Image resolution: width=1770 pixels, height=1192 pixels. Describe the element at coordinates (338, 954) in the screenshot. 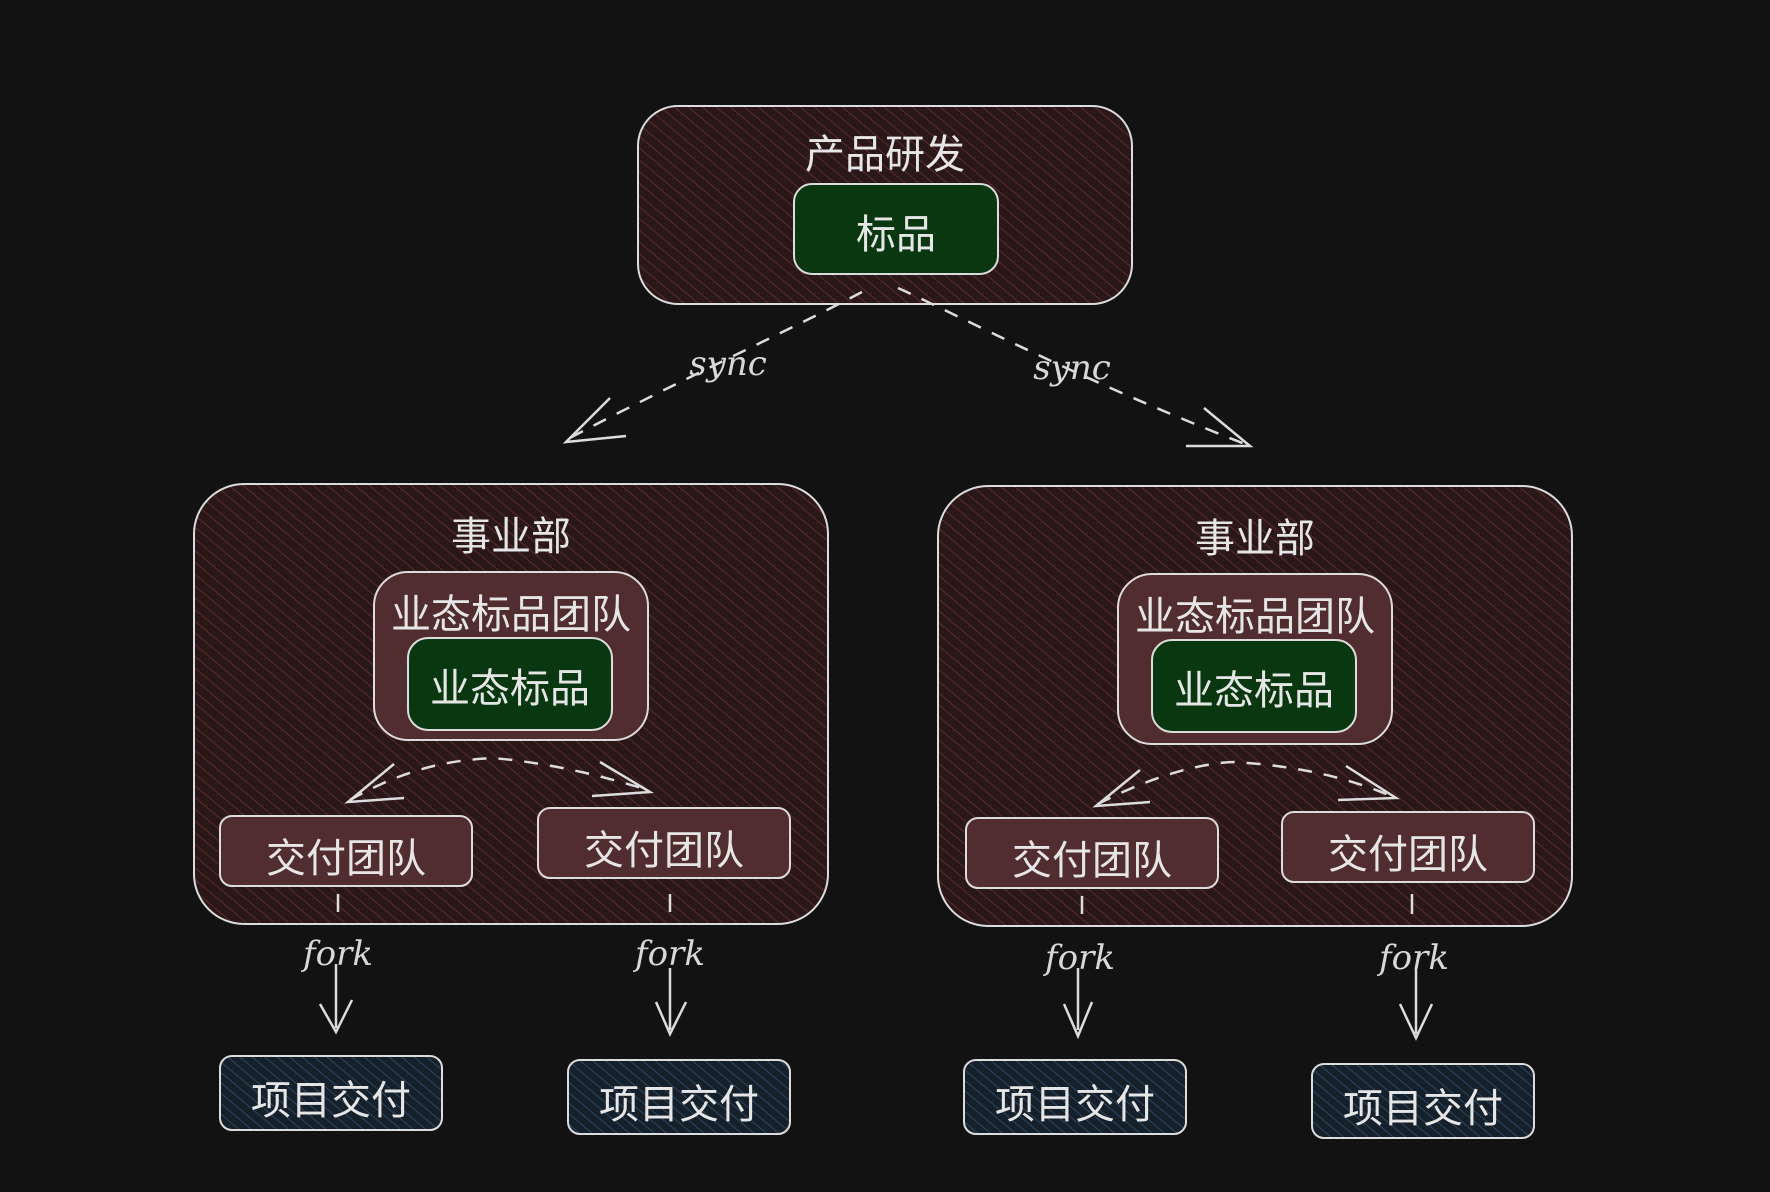

I see `fork-label-1: fork` at that location.